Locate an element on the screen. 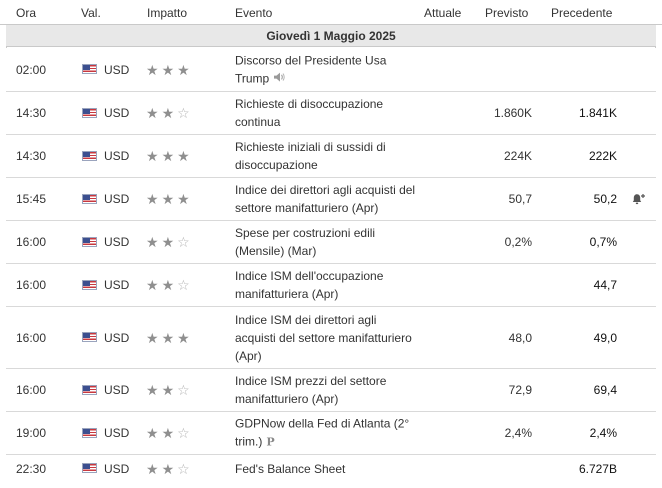 Image resolution: width=662 pixels, height=488 pixels. event-title: GDPNow della Fed di Atlanta (2° trim.) is located at coordinates (322, 433).